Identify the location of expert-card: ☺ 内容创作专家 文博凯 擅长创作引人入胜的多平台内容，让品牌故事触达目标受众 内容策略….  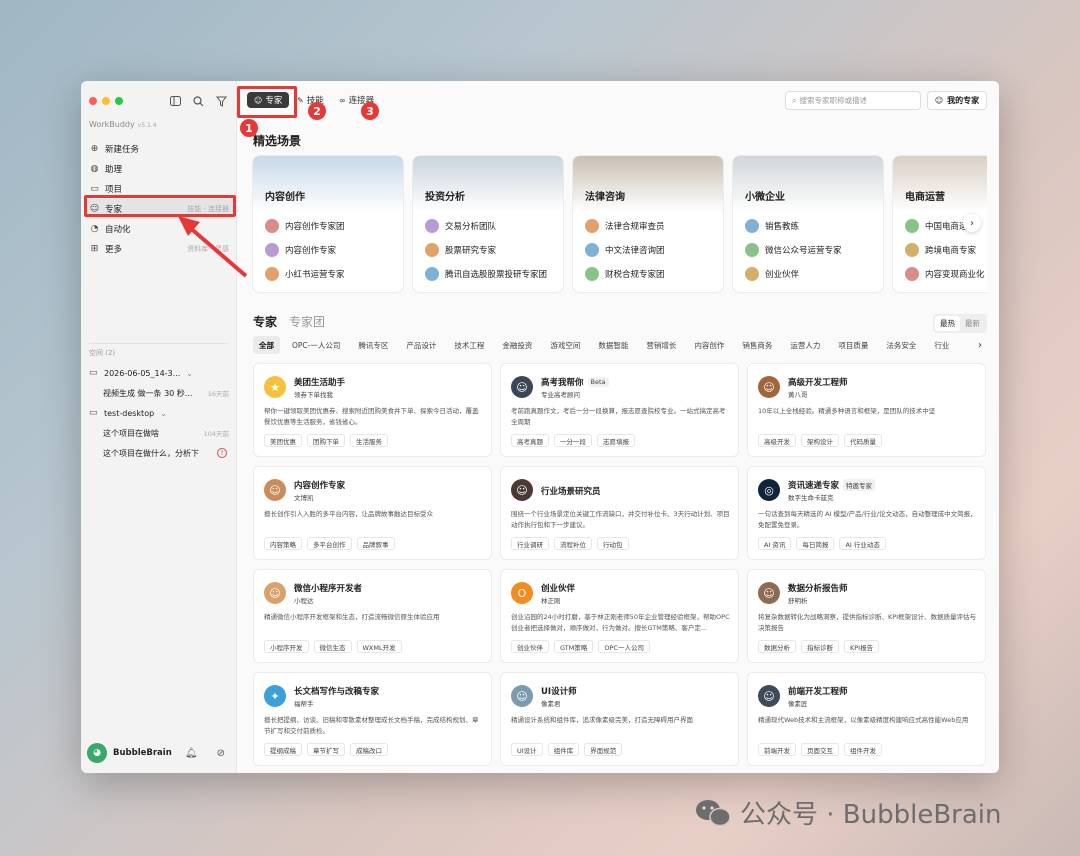
(372, 513).